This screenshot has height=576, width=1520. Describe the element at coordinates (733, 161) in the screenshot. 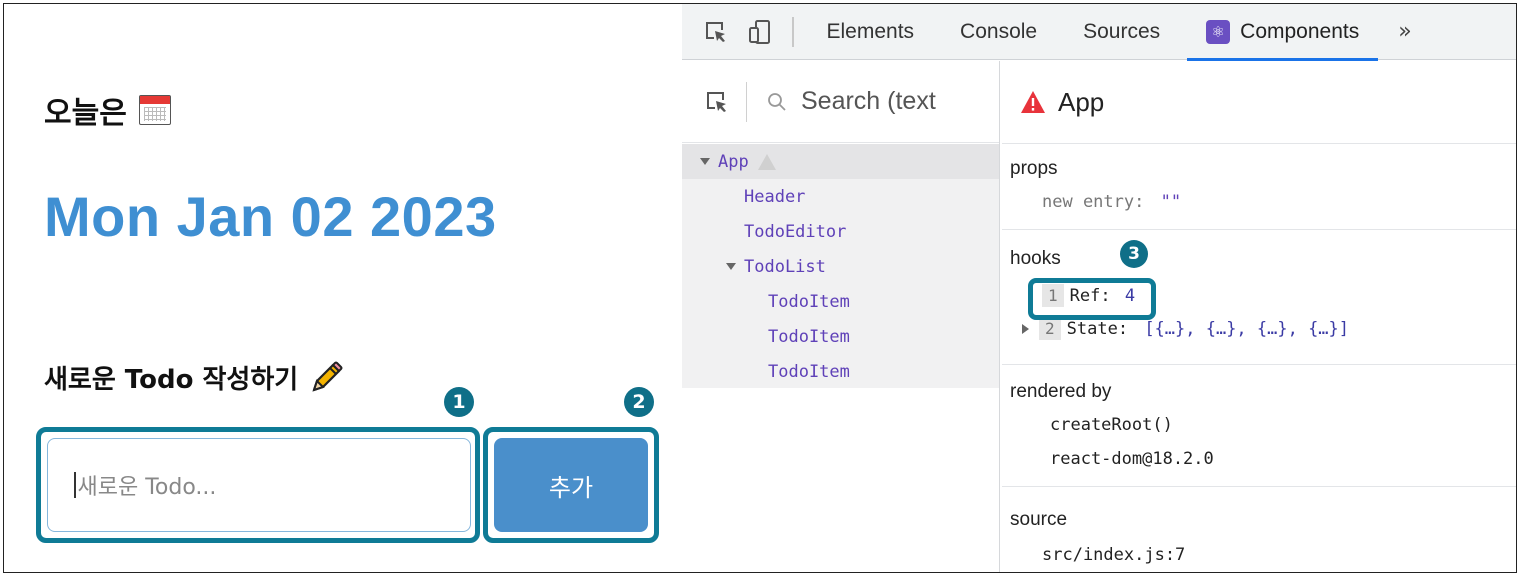

I see `tree-item-label: App` at that location.